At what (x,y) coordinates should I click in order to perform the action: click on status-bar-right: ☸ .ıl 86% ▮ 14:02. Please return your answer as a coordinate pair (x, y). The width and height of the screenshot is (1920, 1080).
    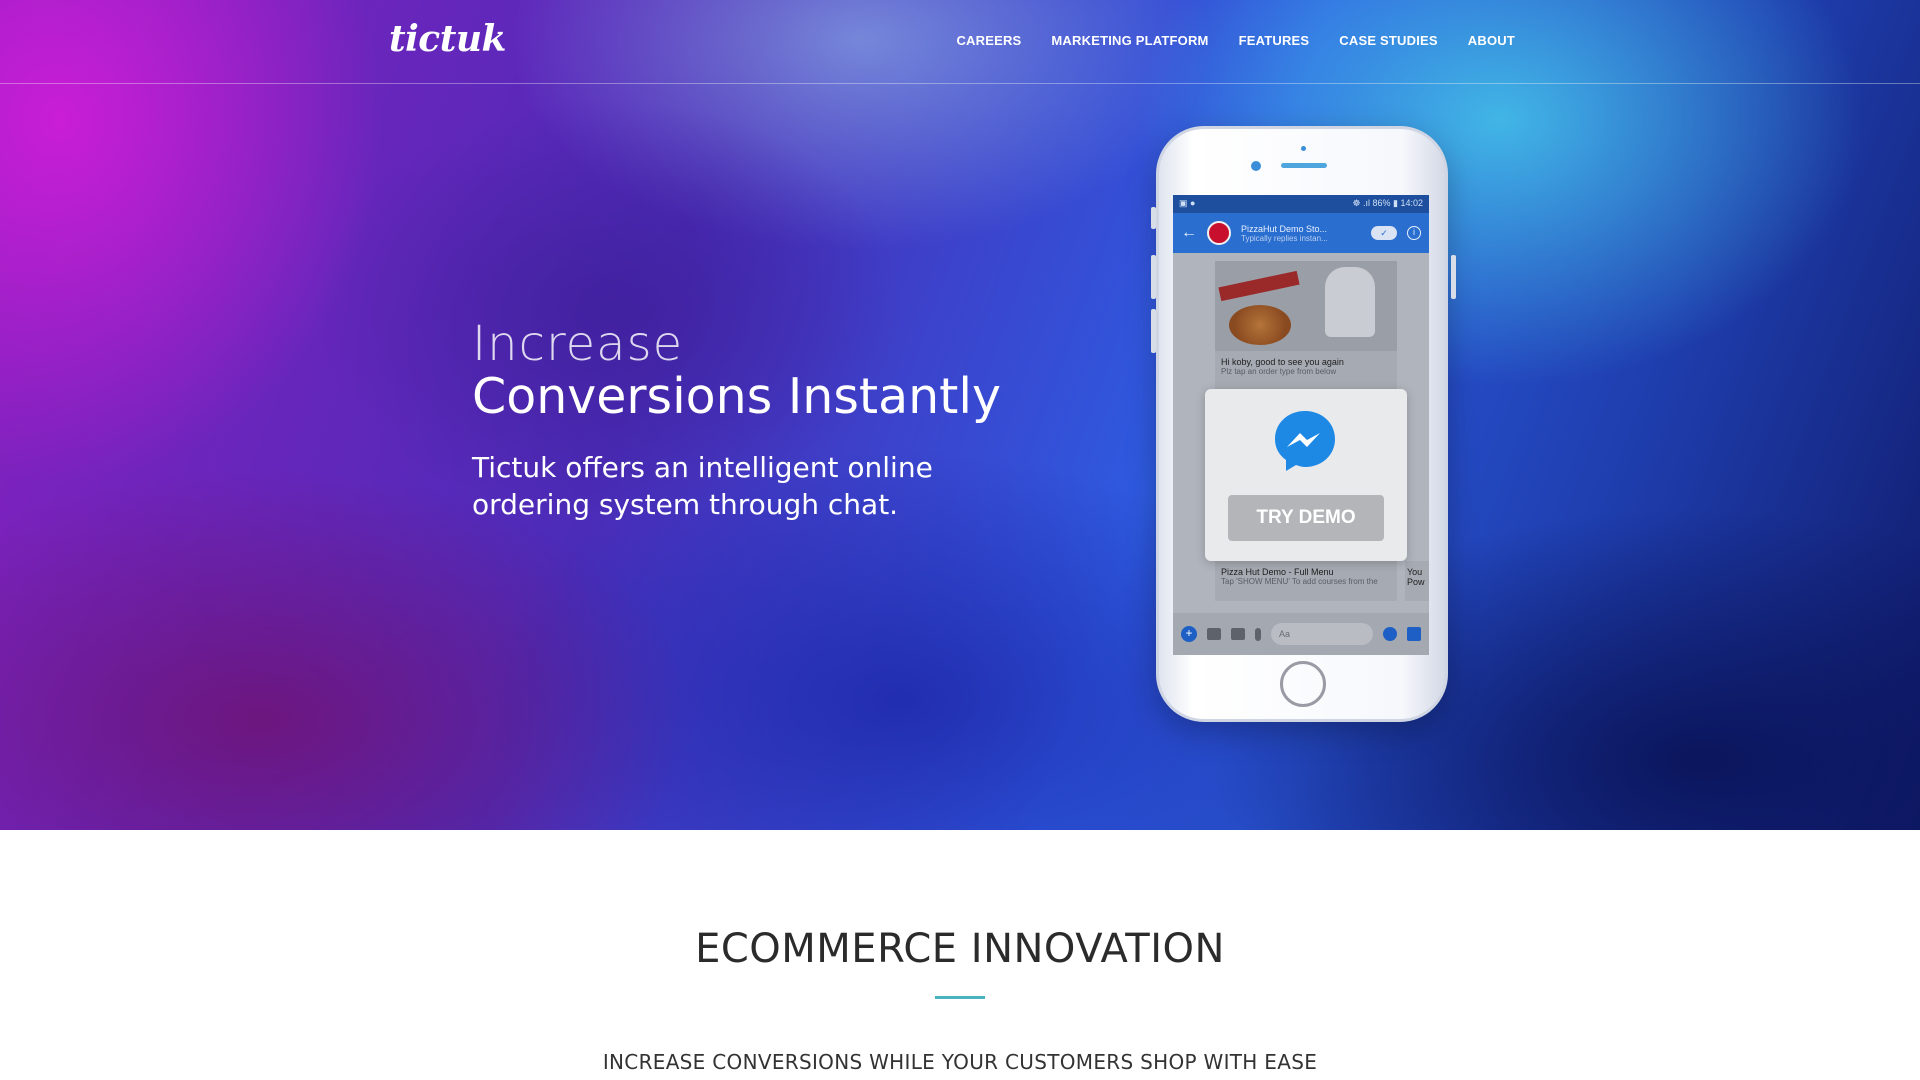
    Looking at the image, I should click on (1387, 203).